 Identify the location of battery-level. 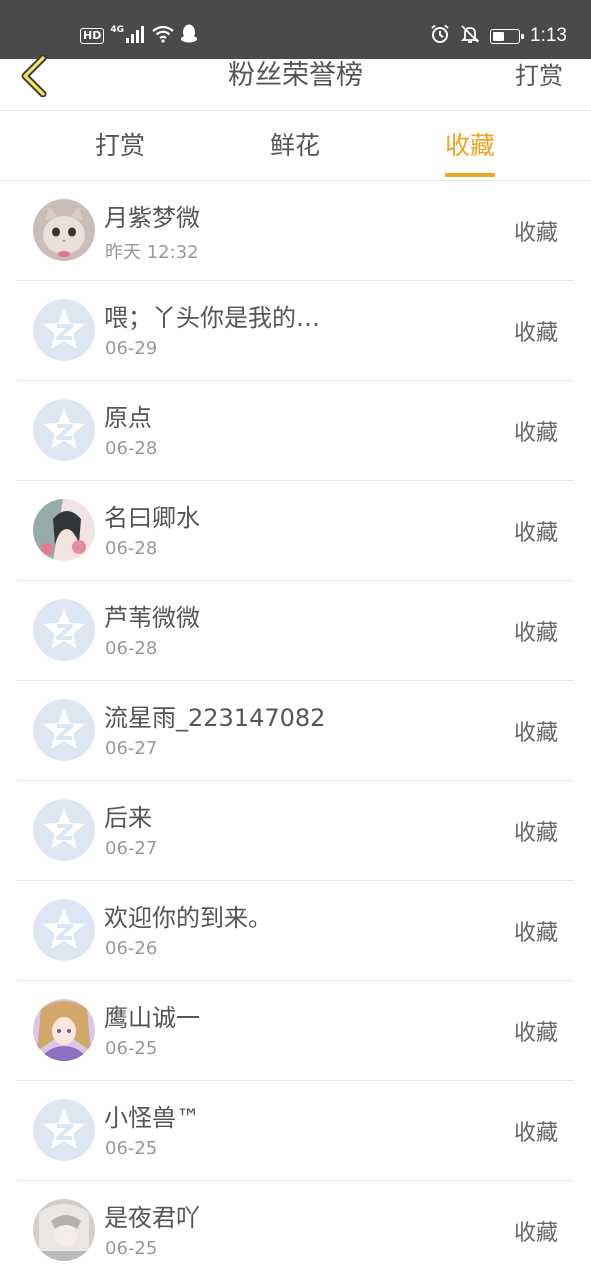
(498, 36).